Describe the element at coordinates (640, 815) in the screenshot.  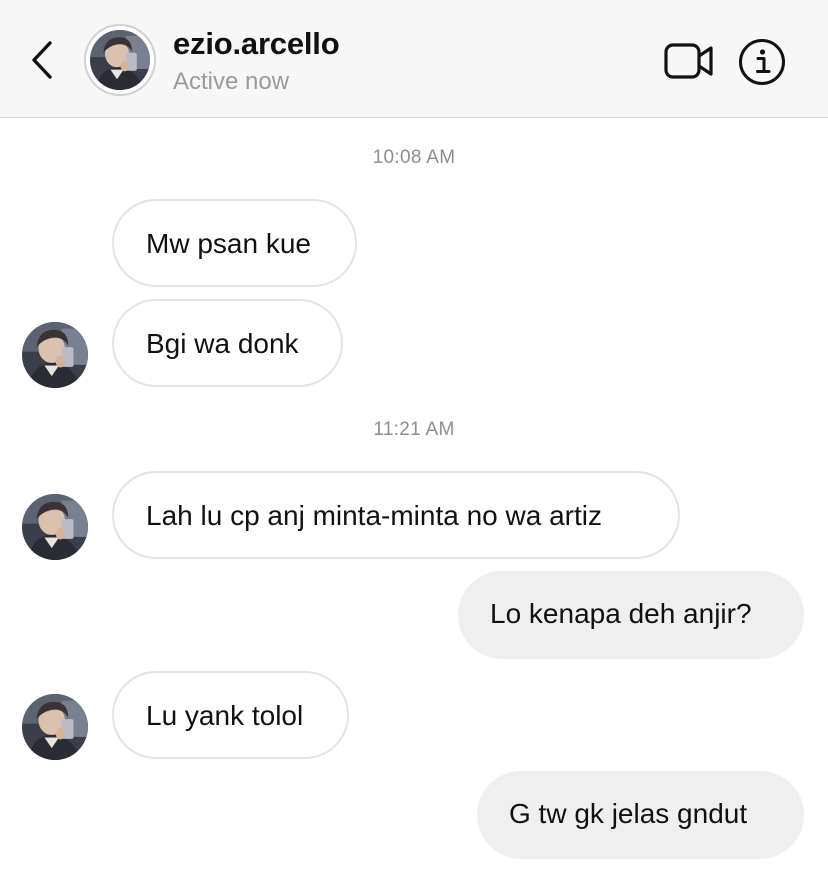
I see `outgoing-message: G tw gk jelas gndut` at that location.